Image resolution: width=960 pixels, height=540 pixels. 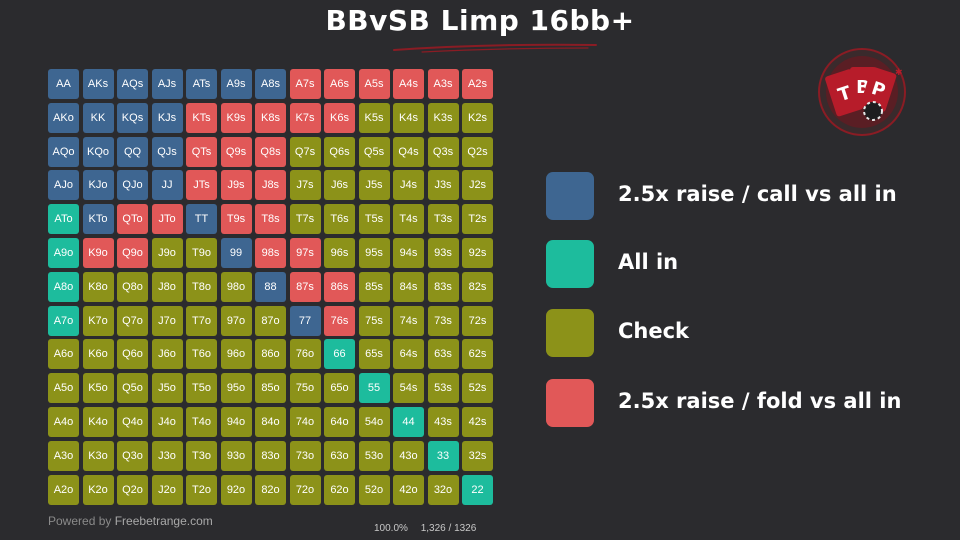 I want to click on hand-cell-q4s: Q4s, so click(x=408, y=151).